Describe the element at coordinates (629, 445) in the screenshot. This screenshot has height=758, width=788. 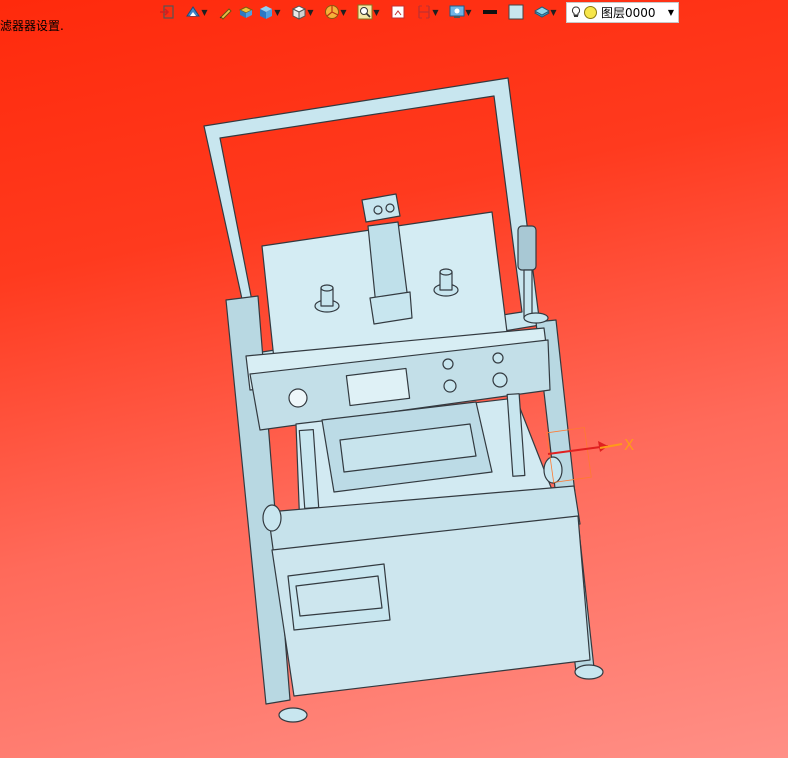
I see `x-axis-label: X` at that location.